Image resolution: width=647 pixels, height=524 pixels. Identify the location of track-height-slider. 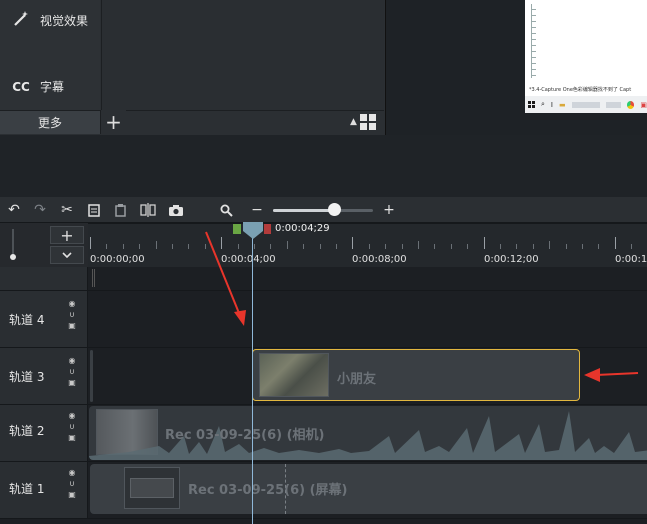
(13, 244).